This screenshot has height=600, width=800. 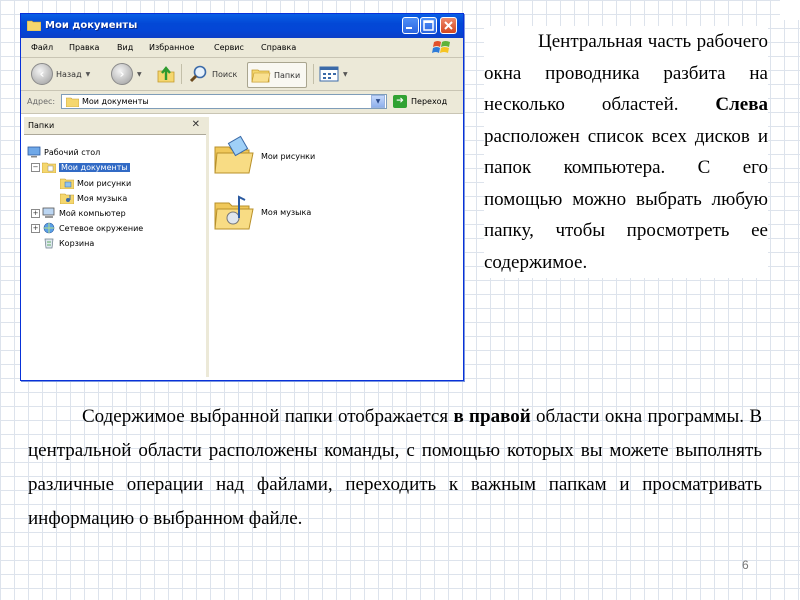 I want to click on menu-bar: Файл Правка Вид Избранное Сервис Справка, so click(x=242, y=48).